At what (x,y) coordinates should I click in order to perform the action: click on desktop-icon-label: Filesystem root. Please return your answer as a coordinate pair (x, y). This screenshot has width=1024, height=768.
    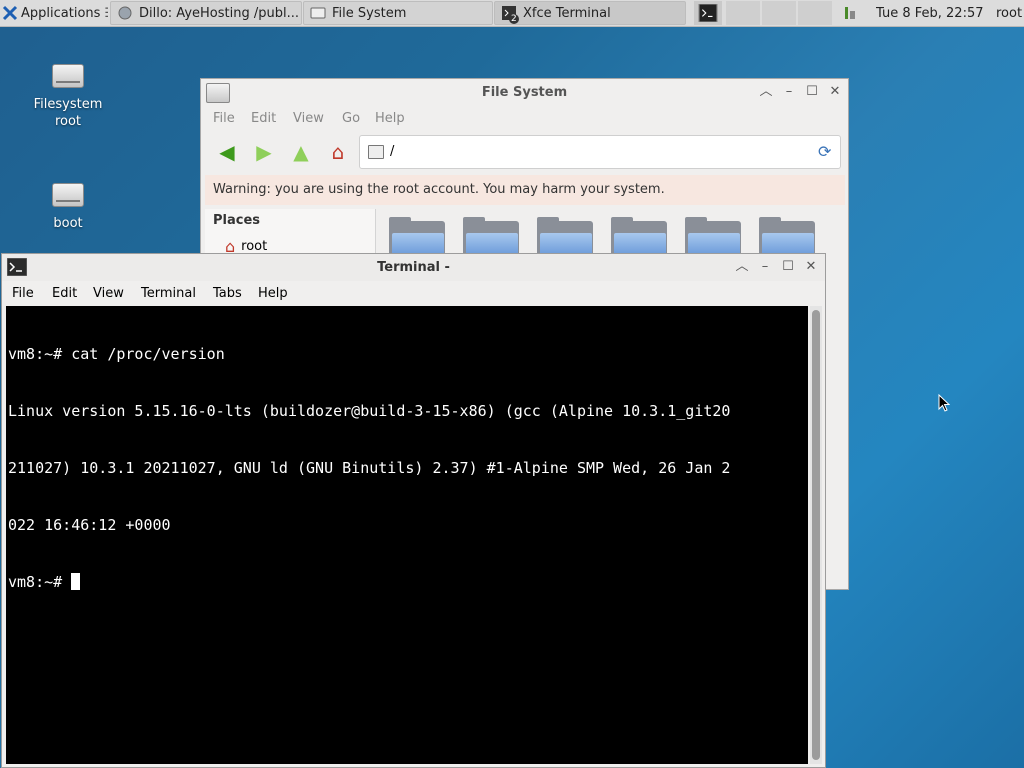
    Looking at the image, I should click on (68, 113).